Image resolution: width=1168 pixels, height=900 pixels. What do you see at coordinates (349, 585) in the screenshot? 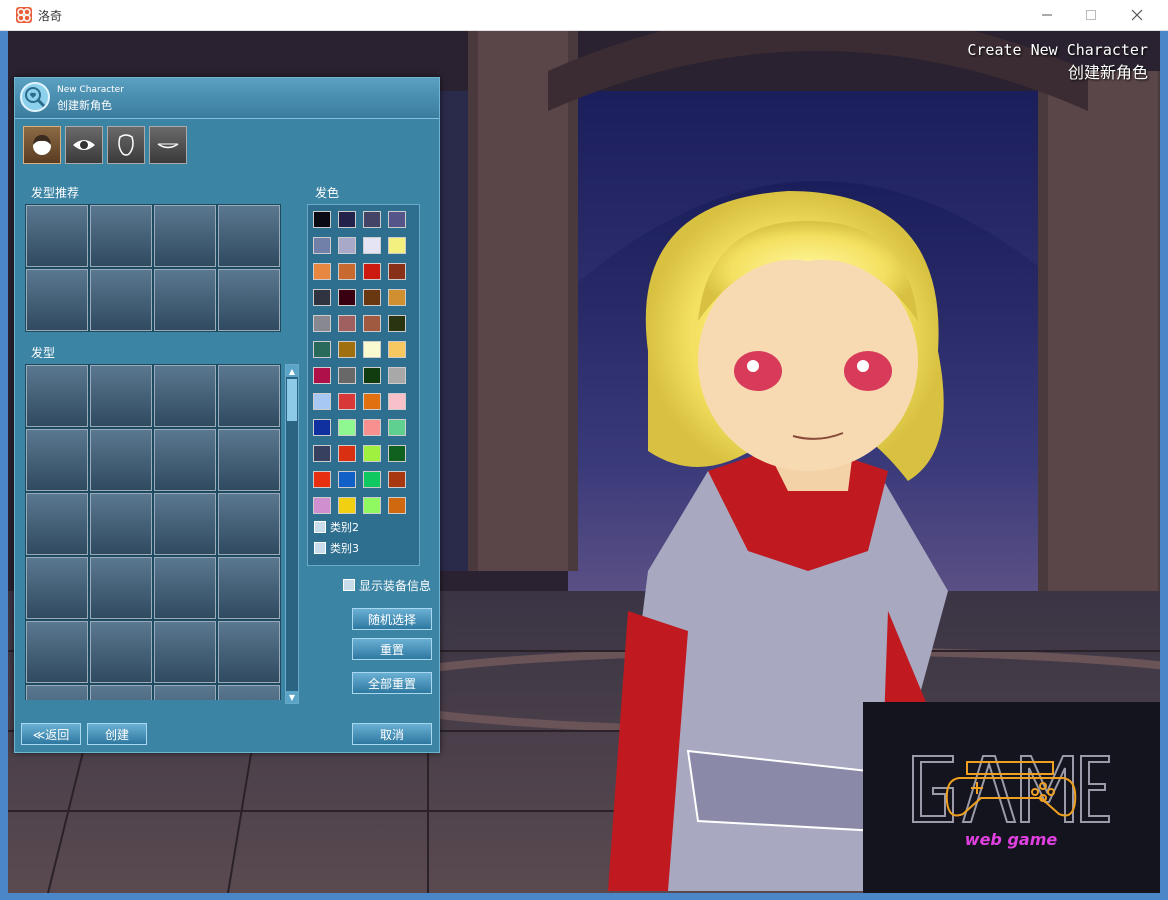
I see `show-equipment-checkbox` at bounding box center [349, 585].